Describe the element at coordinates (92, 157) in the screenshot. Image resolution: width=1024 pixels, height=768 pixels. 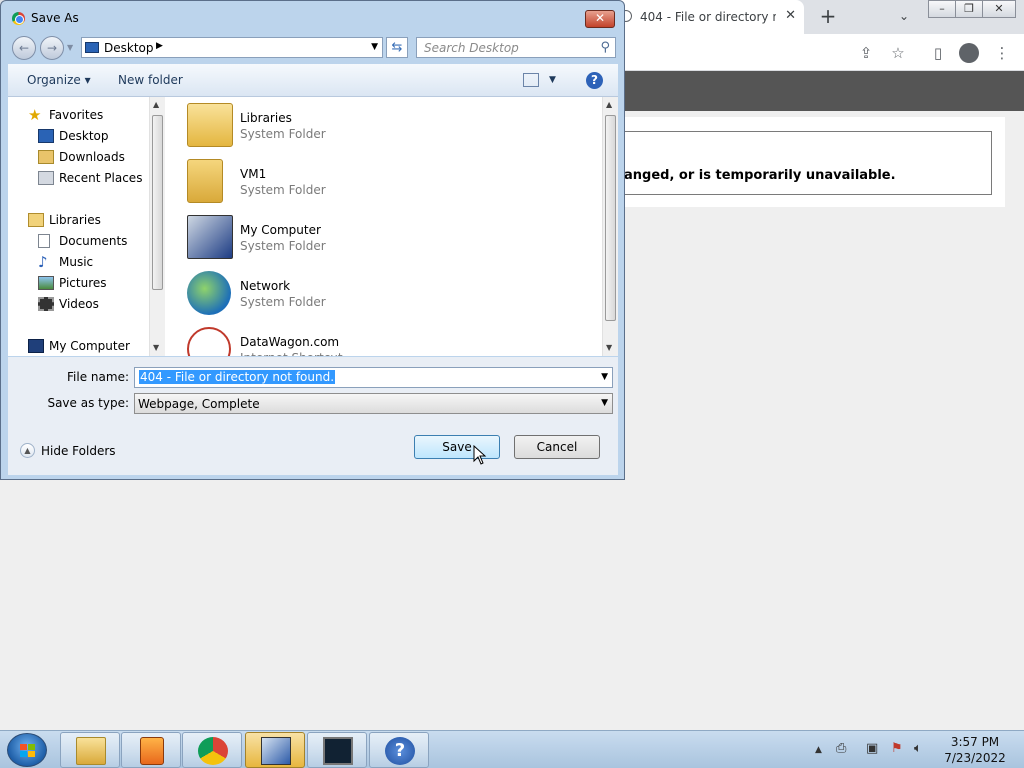
I see `nav-label: Downloads` at that location.